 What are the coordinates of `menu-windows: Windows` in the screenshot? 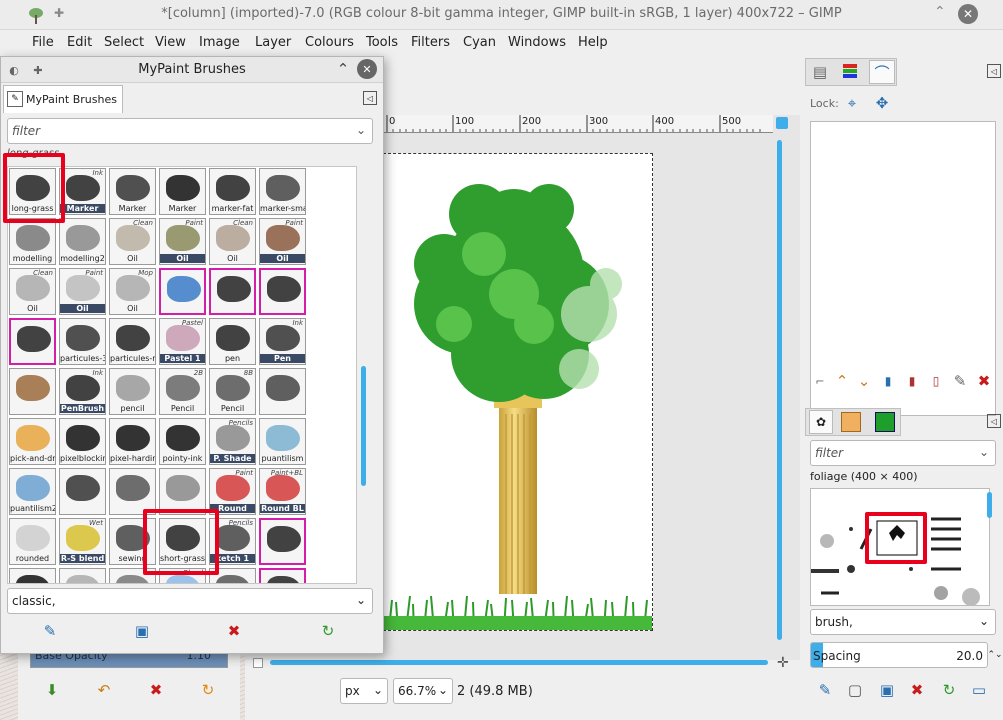 It's located at (537, 42).